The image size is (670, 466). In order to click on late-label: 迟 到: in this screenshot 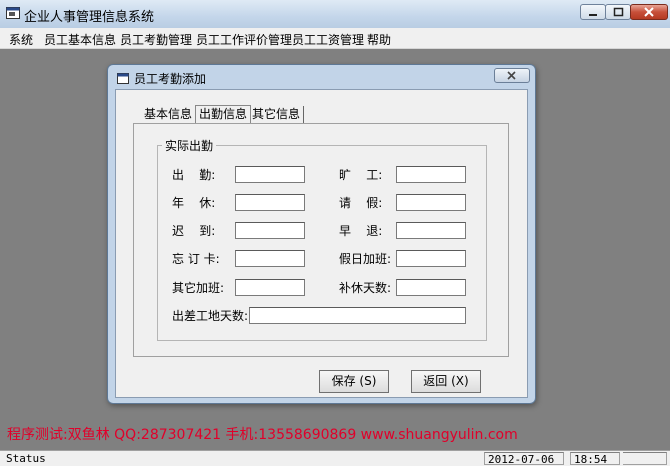, I will do `click(194, 231)`.